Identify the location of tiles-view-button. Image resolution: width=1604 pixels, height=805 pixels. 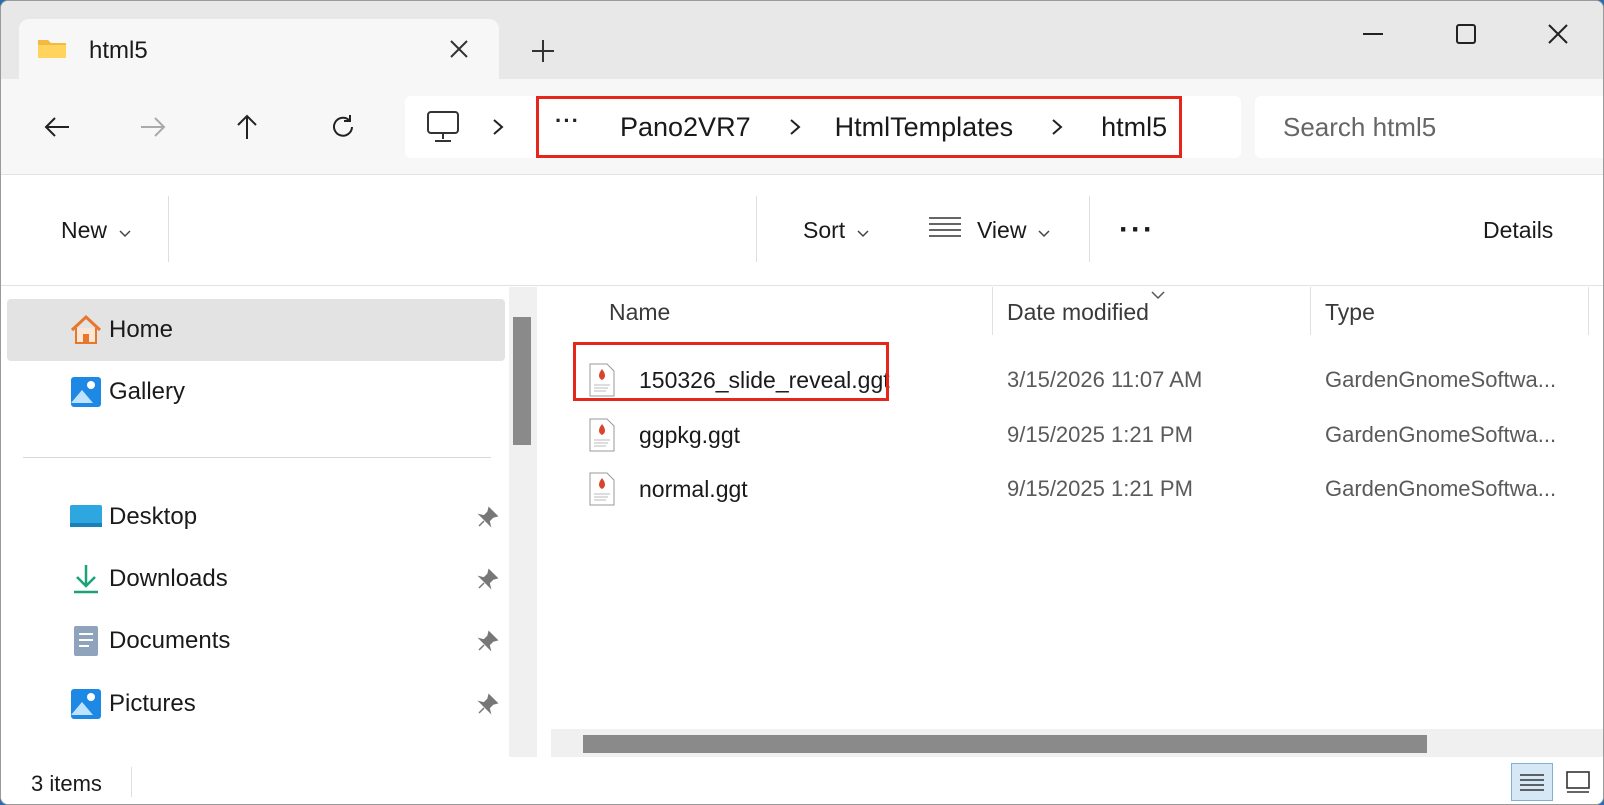
(1578, 782).